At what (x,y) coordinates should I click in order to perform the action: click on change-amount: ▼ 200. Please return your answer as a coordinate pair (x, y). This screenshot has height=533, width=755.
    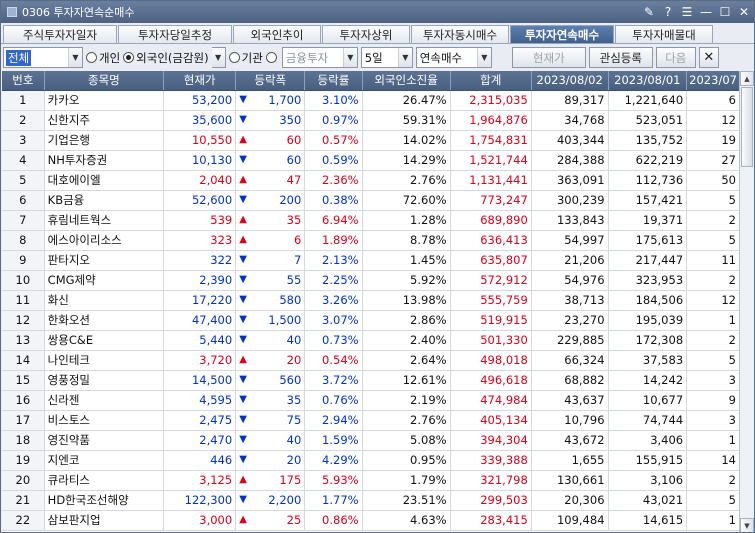
    Looking at the image, I should click on (270, 200).